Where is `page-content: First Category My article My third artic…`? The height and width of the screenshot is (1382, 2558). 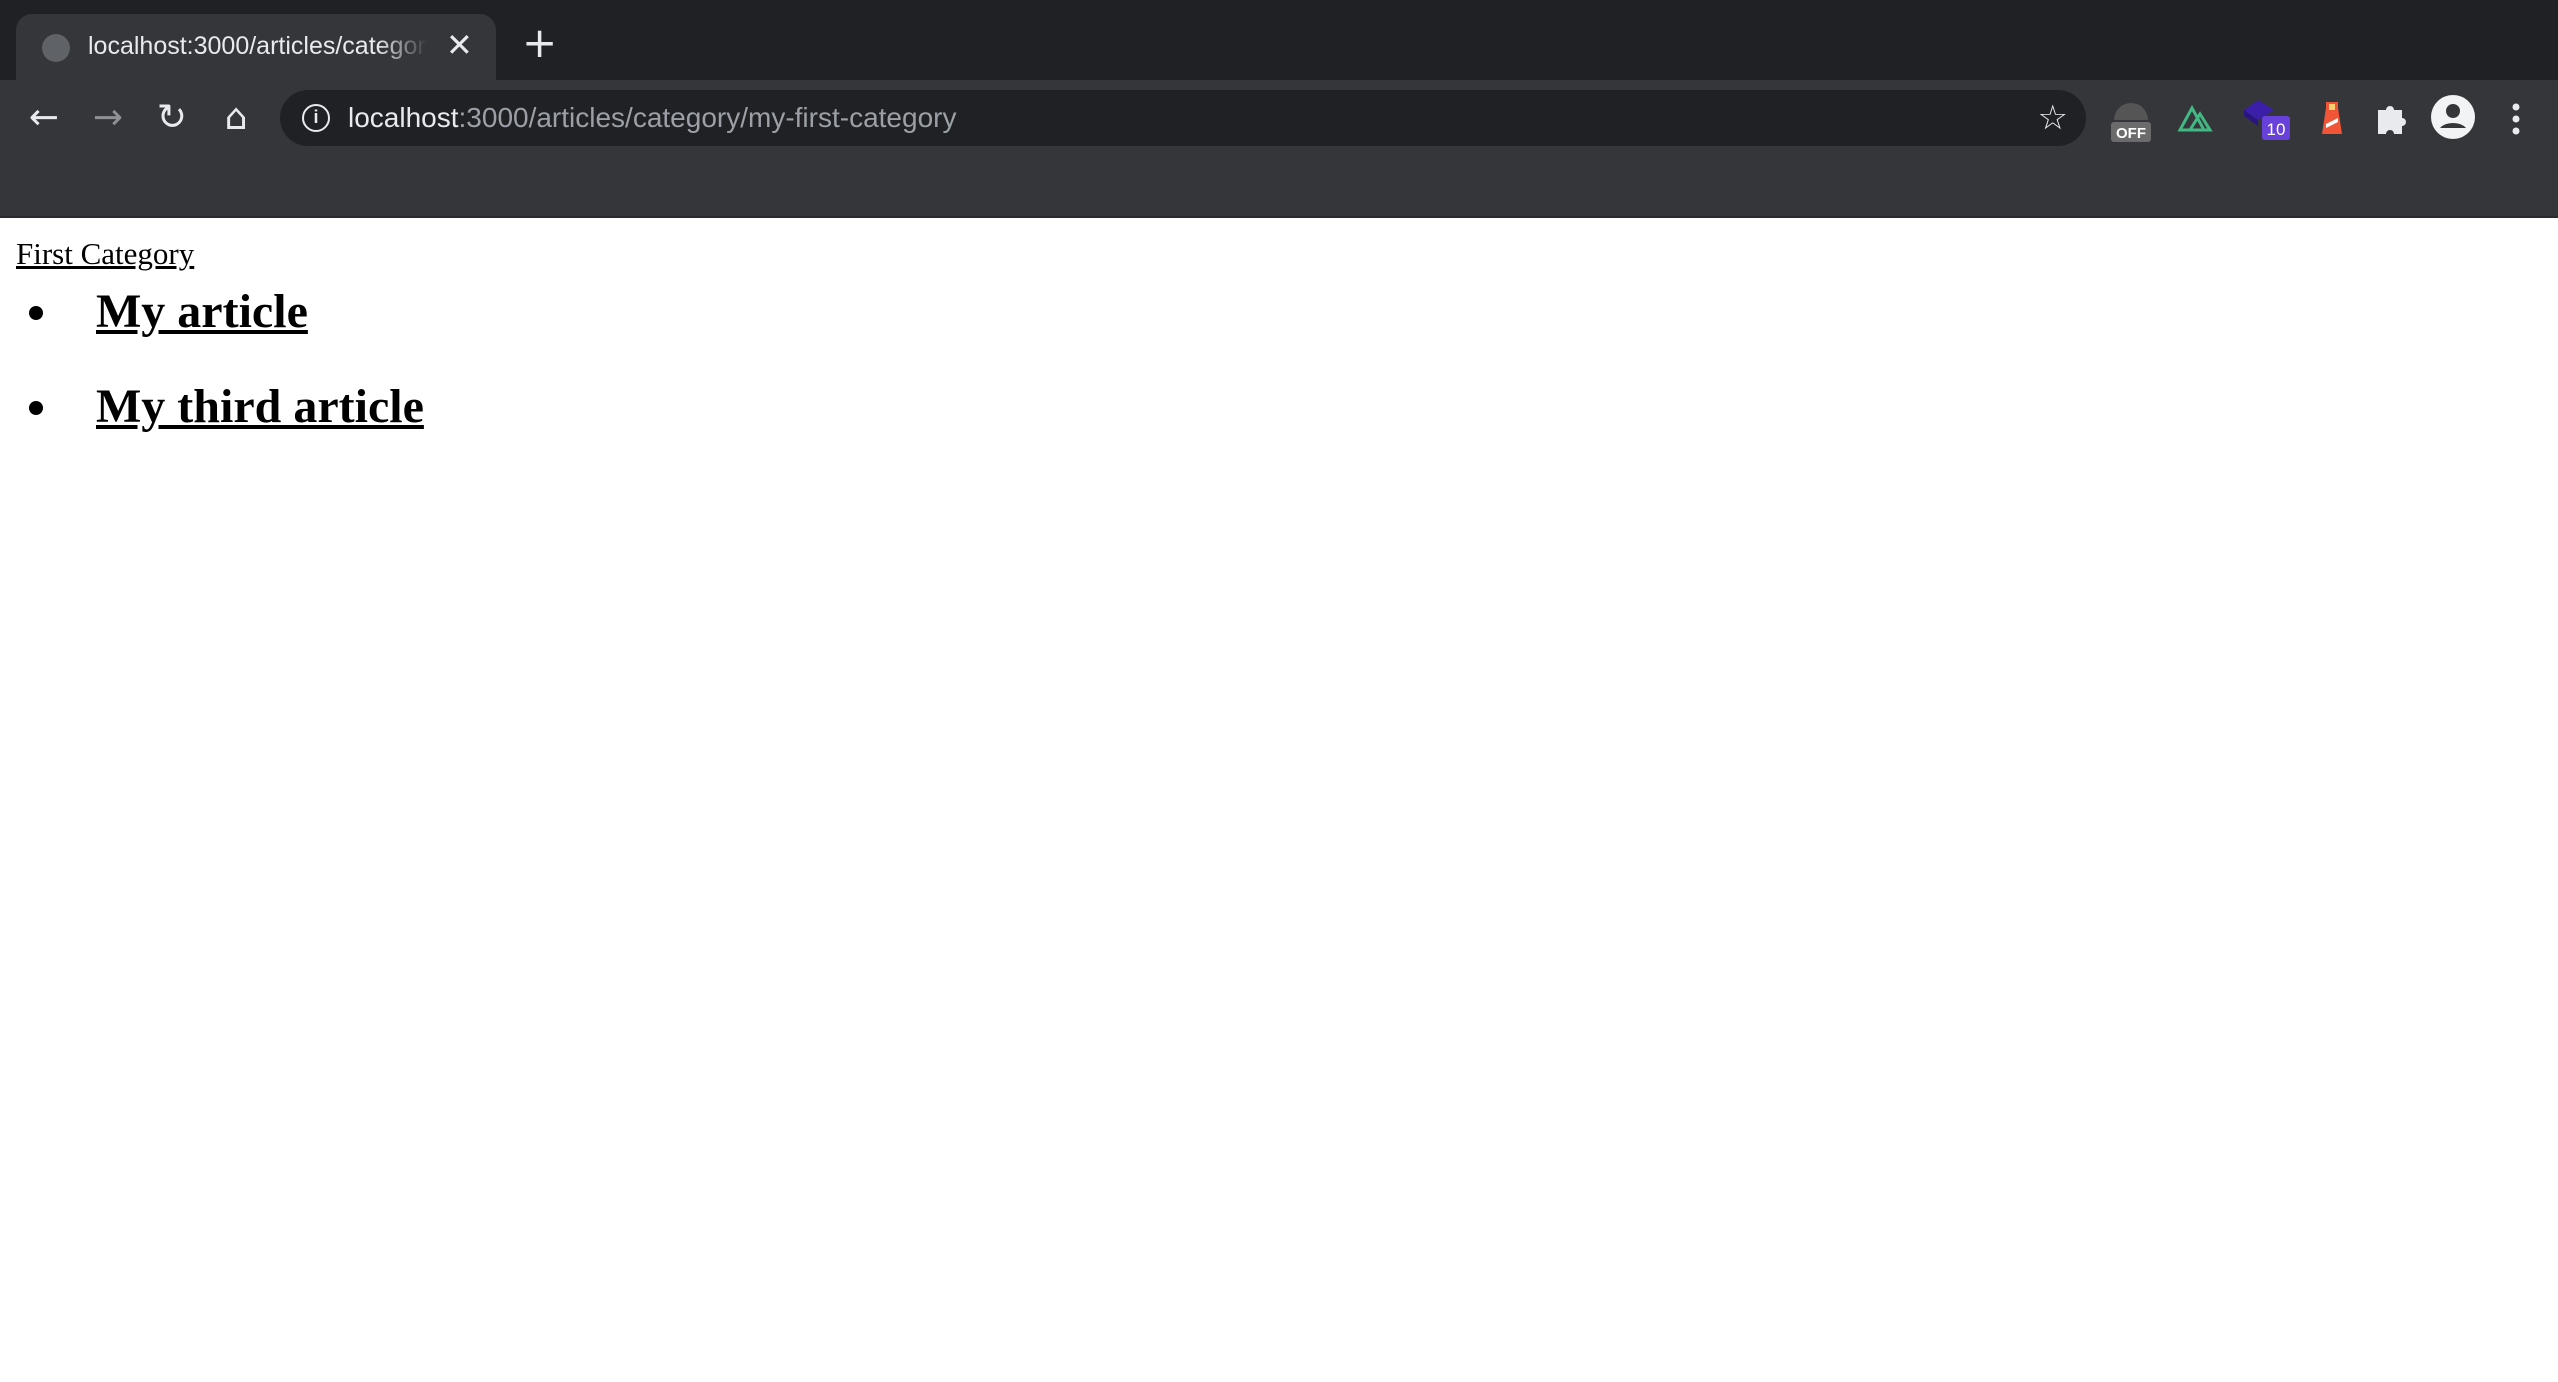 page-content: First Category My article My third artic… is located at coordinates (220, 355).